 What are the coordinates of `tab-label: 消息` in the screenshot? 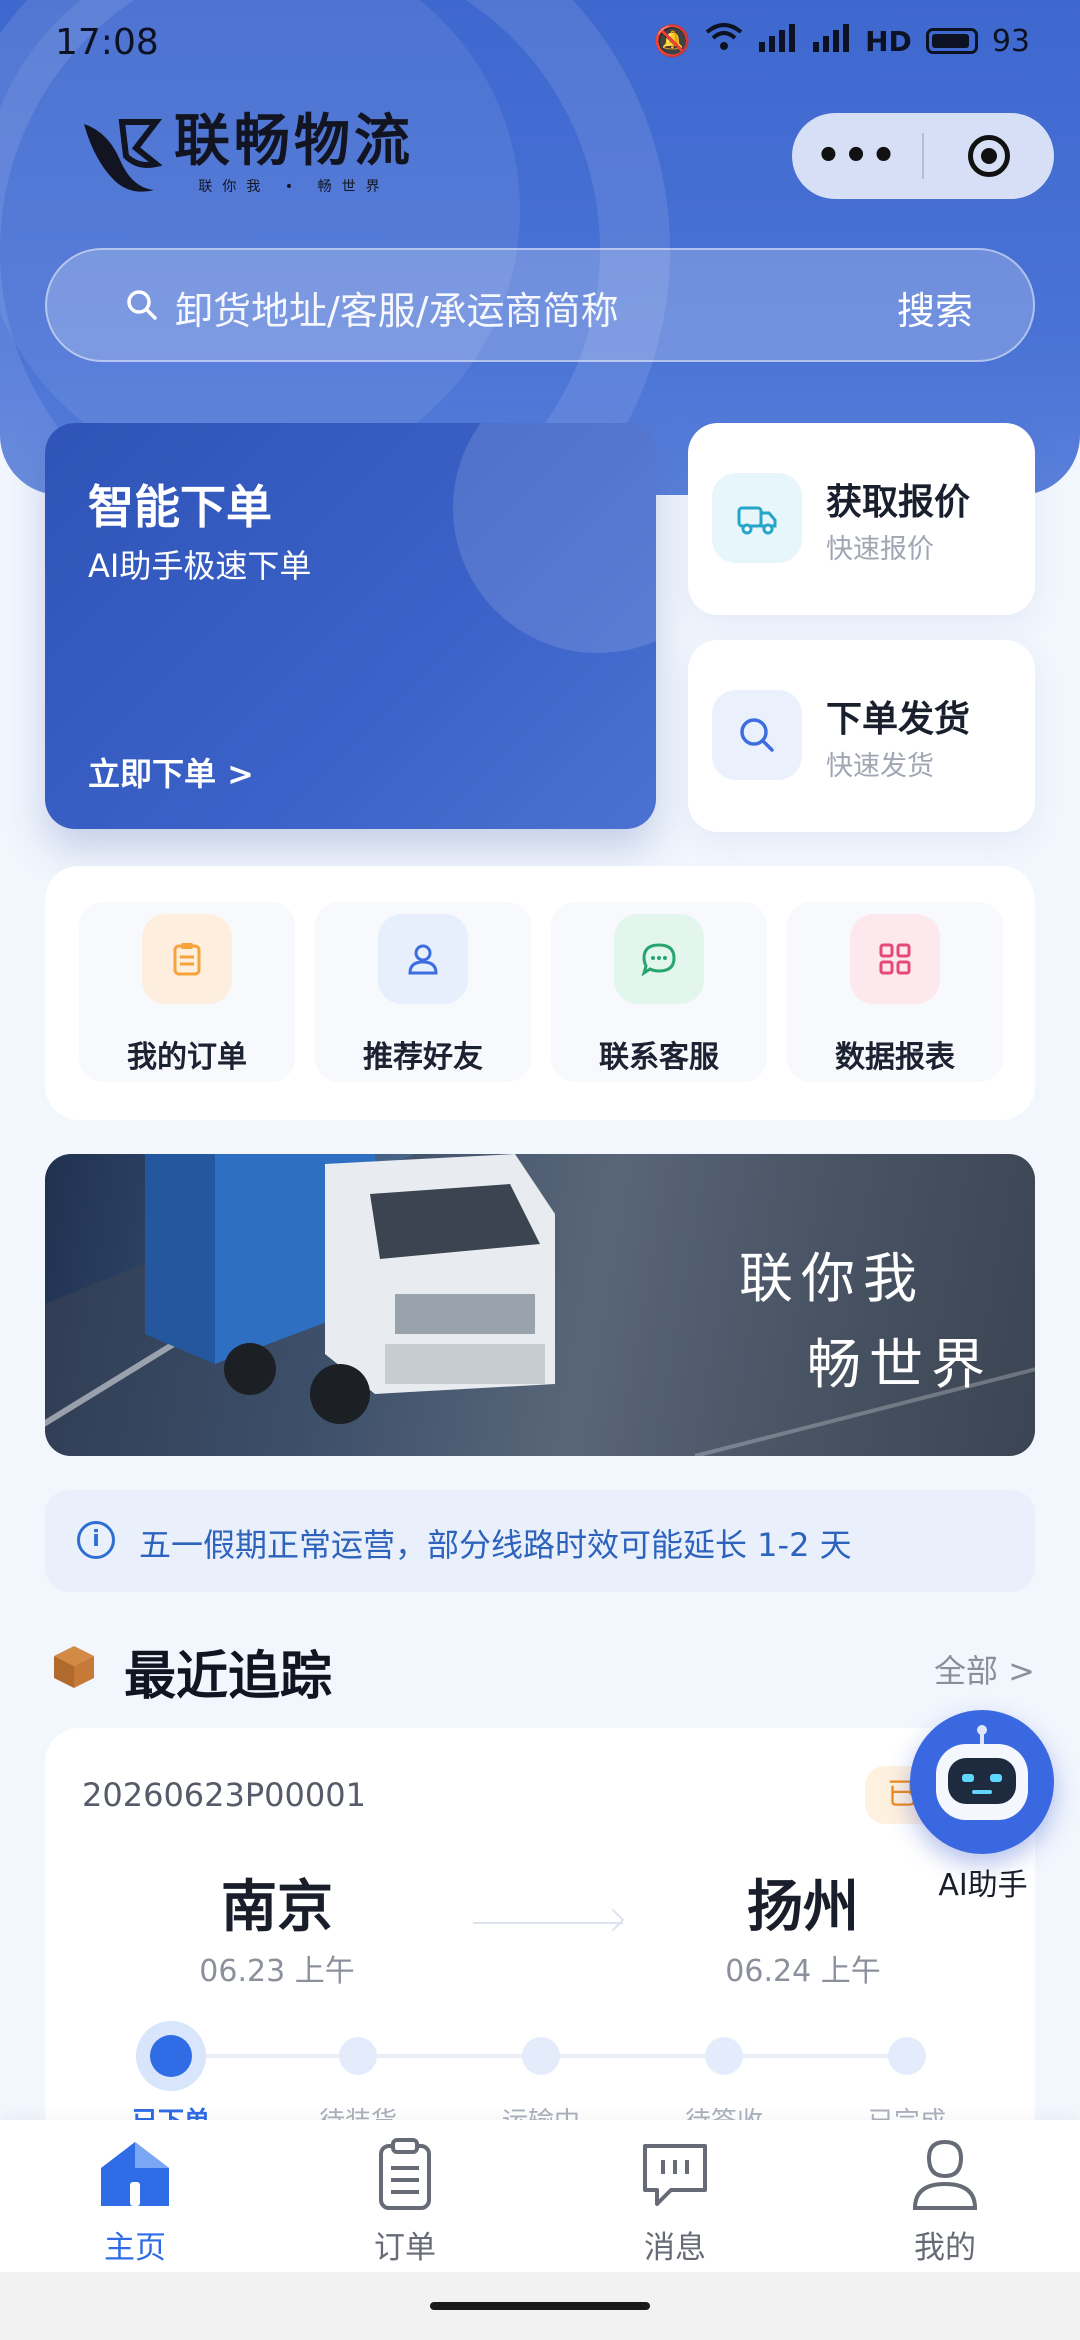 It's located at (675, 2248).